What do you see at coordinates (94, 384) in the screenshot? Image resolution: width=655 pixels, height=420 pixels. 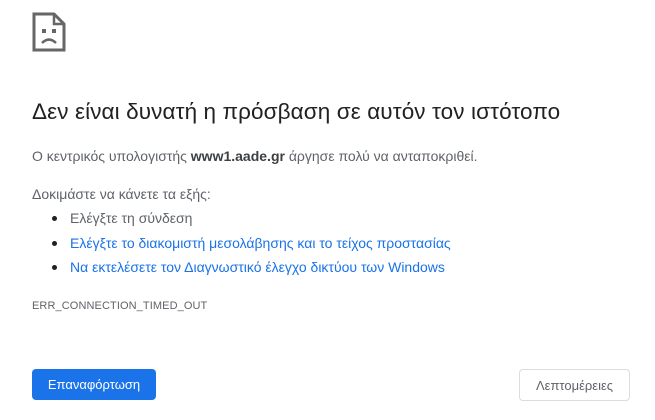 I see `reload-button: Επαναφόρτωση` at bounding box center [94, 384].